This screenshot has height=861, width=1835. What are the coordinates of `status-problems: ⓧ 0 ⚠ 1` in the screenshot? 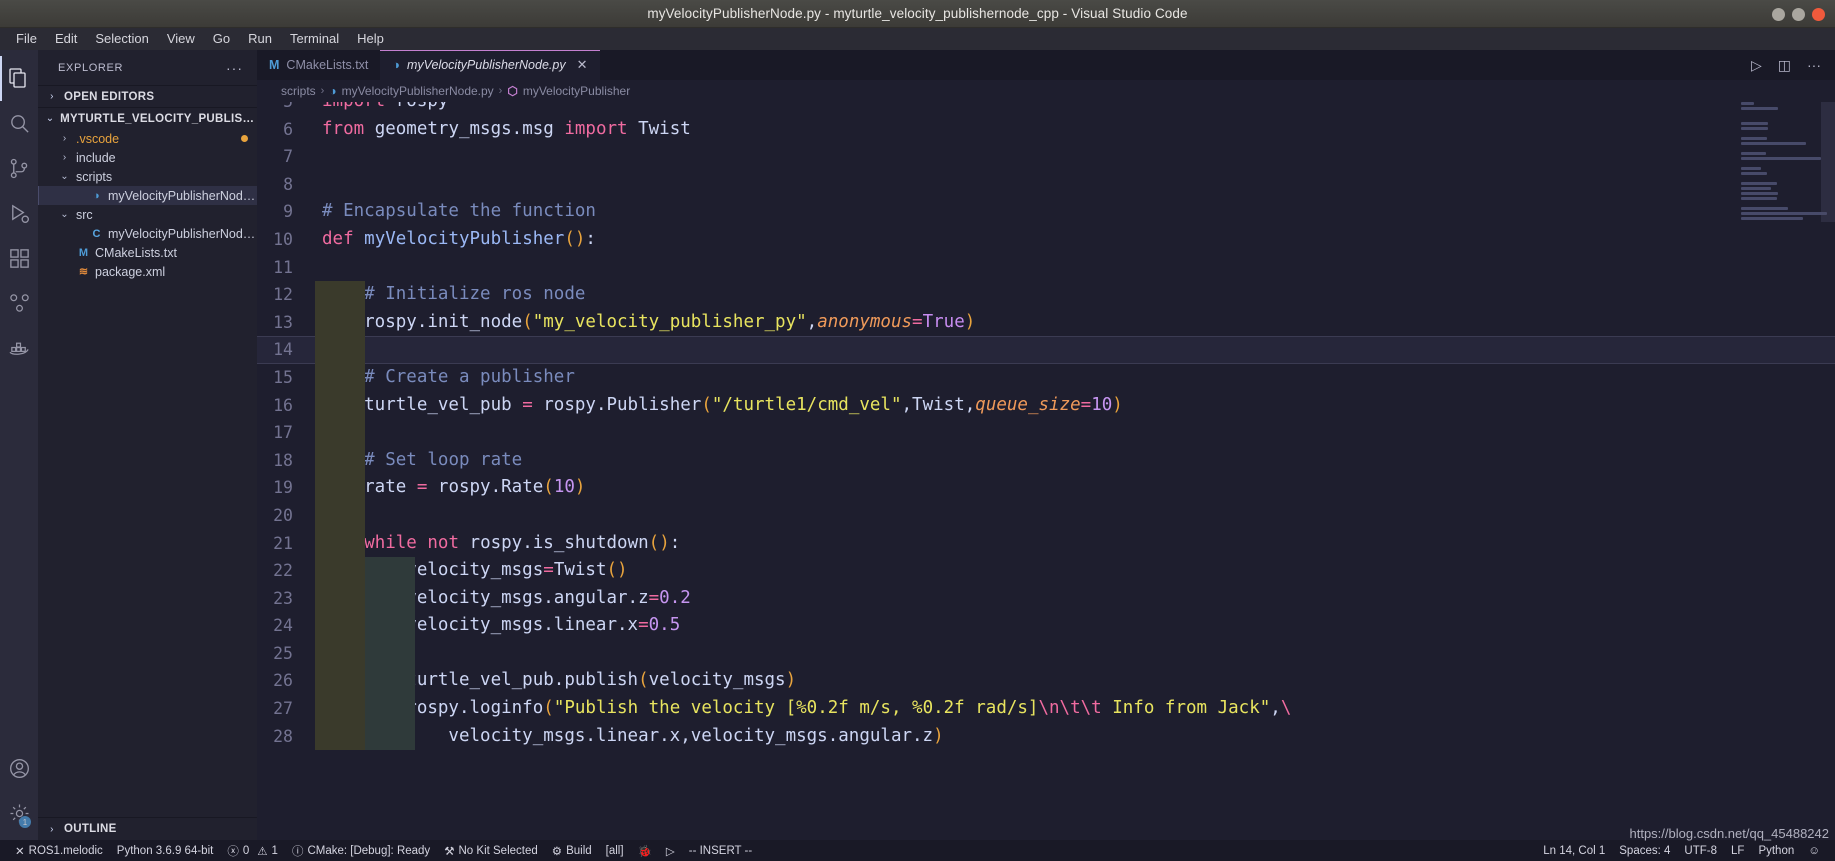 It's located at (252, 850).